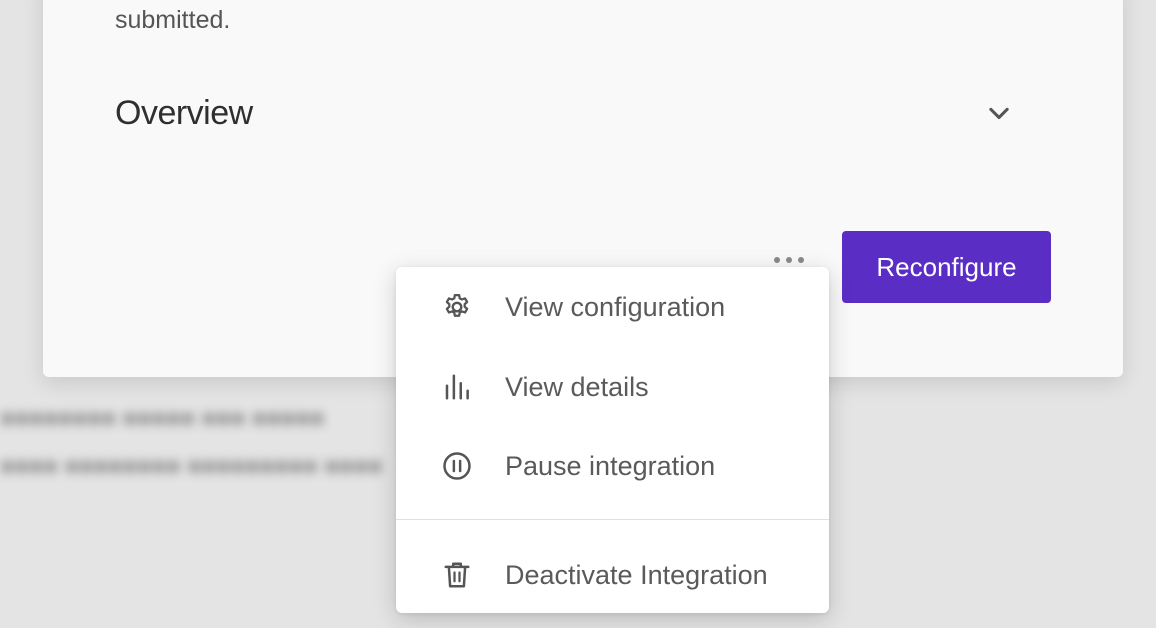 Image resolution: width=1156 pixels, height=628 pixels. Describe the element at coordinates (615, 307) in the screenshot. I see `menu-item-label: View configuration` at that location.